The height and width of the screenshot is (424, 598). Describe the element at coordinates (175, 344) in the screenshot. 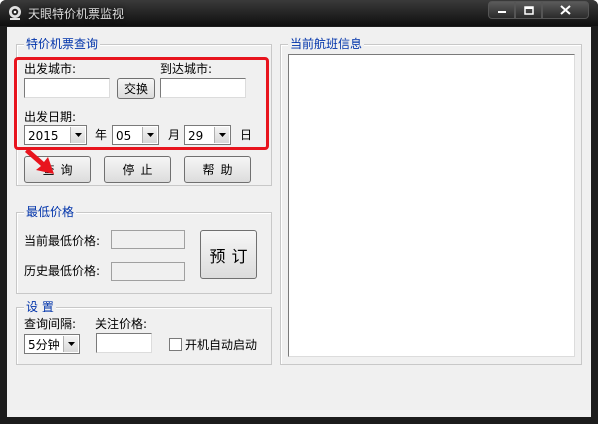

I see `autostart-checkbox` at that location.